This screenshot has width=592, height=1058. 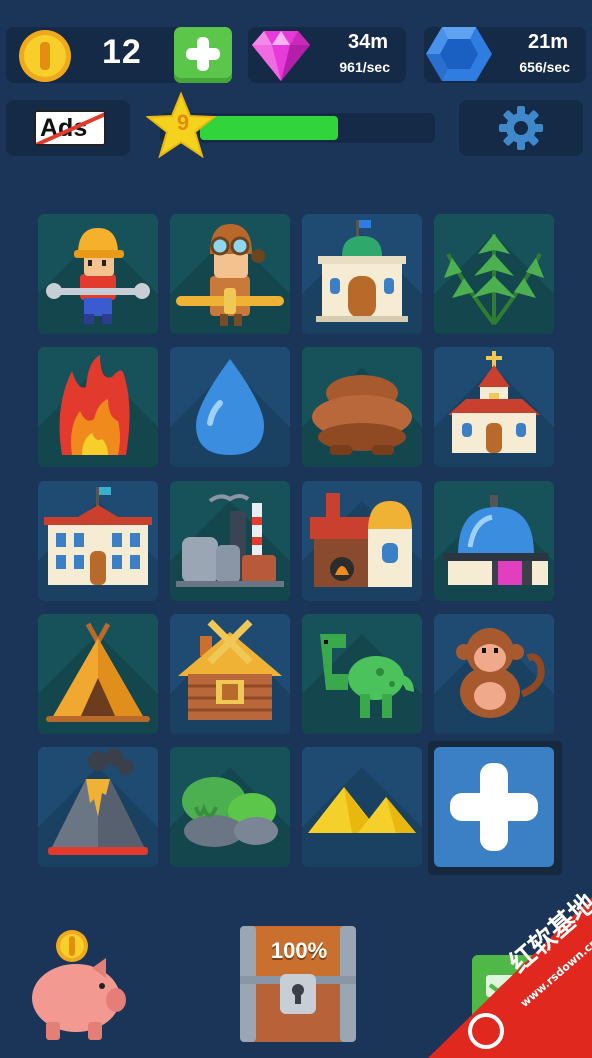 What do you see at coordinates (362, 810) in the screenshot?
I see `sand-dunes-icon` at bounding box center [362, 810].